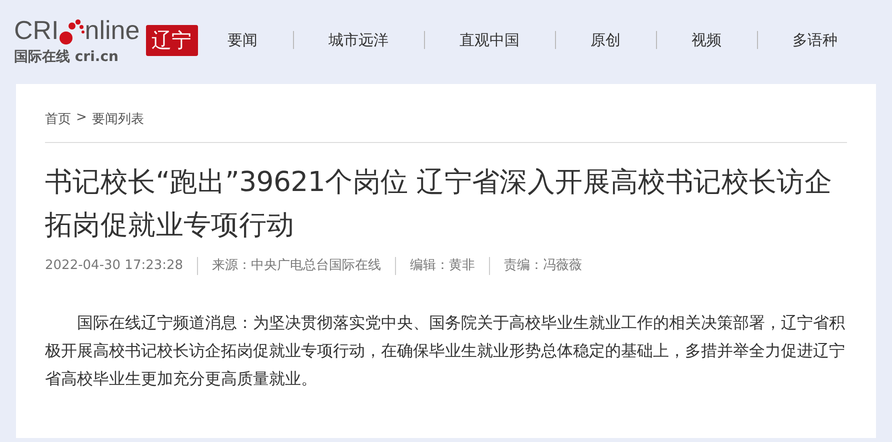 The image size is (892, 442). Describe the element at coordinates (296, 266) in the screenshot. I see `meta-text: 来源：中央广电总台国际在线` at that location.